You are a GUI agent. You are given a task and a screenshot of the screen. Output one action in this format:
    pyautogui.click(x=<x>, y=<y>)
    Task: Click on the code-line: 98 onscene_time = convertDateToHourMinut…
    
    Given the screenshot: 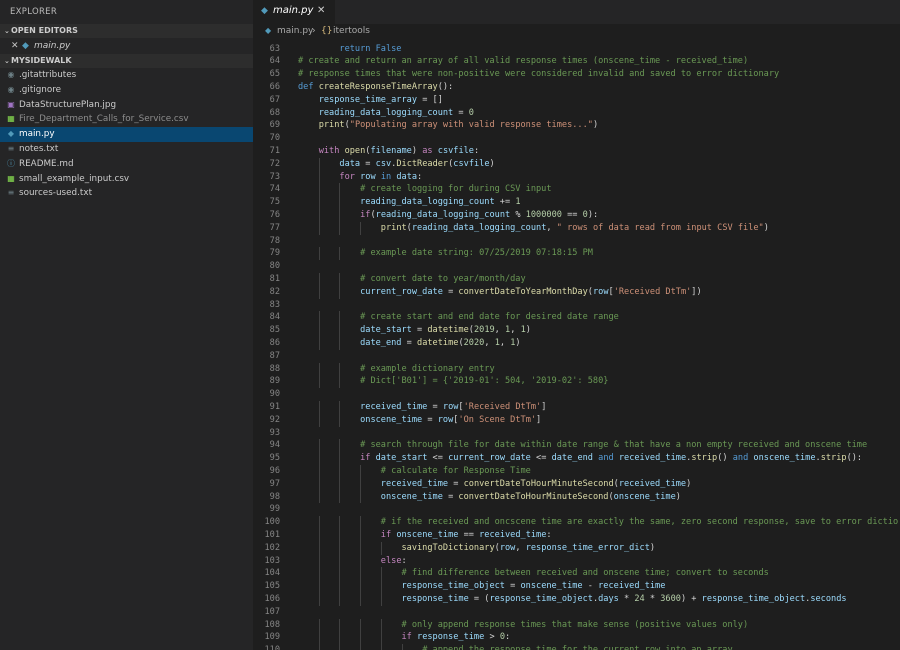 What is the action you would take?
    pyautogui.click(x=576, y=497)
    